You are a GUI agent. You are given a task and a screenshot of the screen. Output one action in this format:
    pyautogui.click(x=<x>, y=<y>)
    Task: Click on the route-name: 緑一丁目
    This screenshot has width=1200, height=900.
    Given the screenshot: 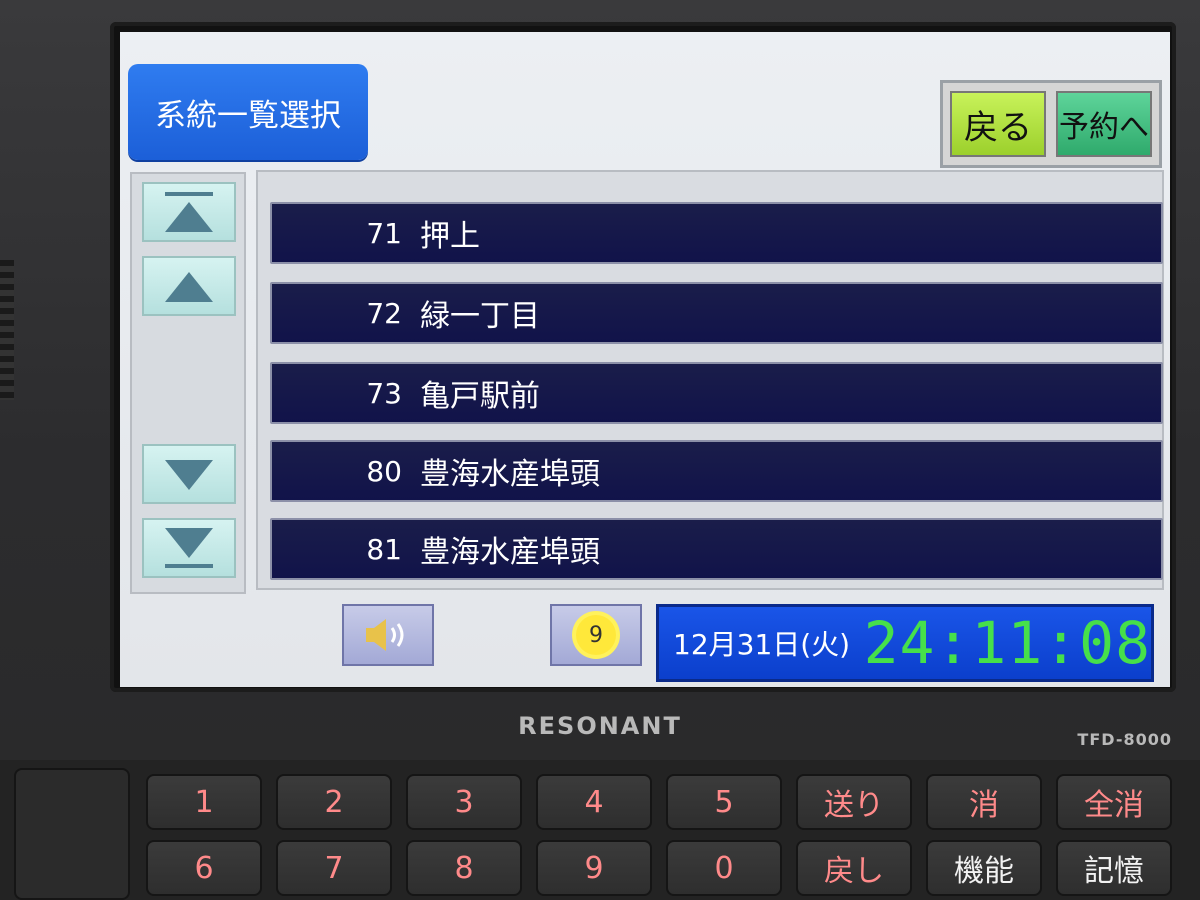 What is the action you would take?
    pyautogui.click(x=480, y=316)
    